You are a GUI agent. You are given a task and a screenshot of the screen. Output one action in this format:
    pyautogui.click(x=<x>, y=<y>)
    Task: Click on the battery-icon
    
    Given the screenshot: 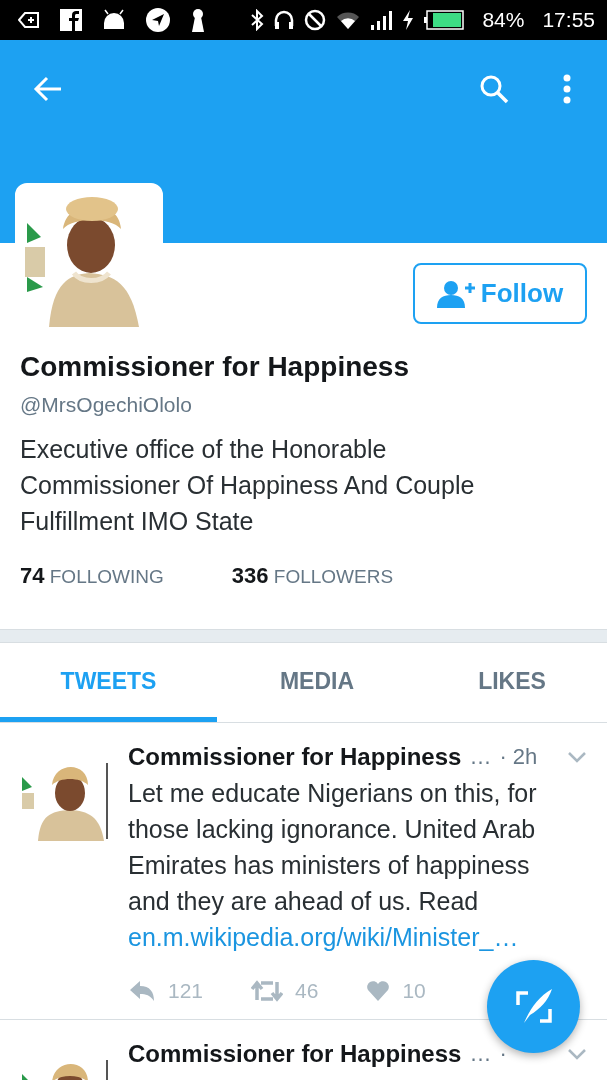 What is the action you would take?
    pyautogui.click(x=444, y=20)
    